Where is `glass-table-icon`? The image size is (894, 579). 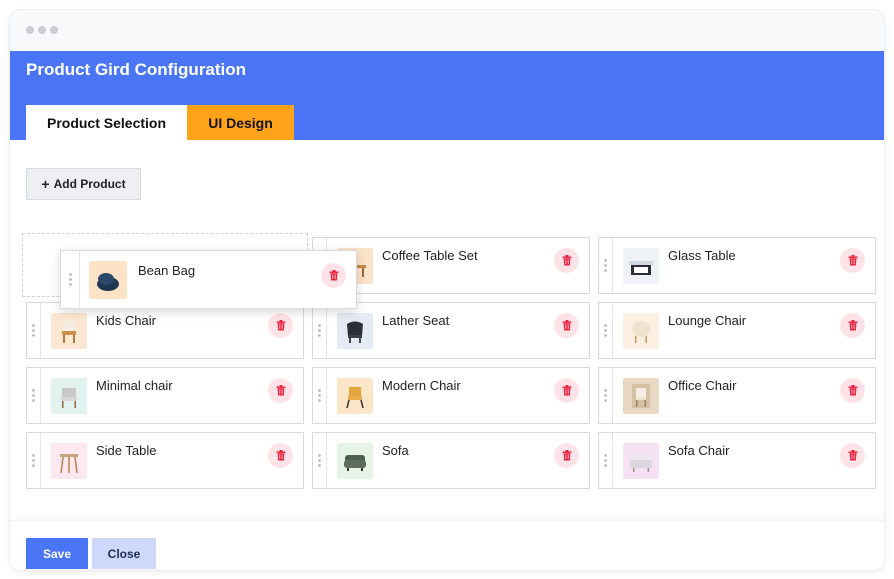 glass-table-icon is located at coordinates (641, 266).